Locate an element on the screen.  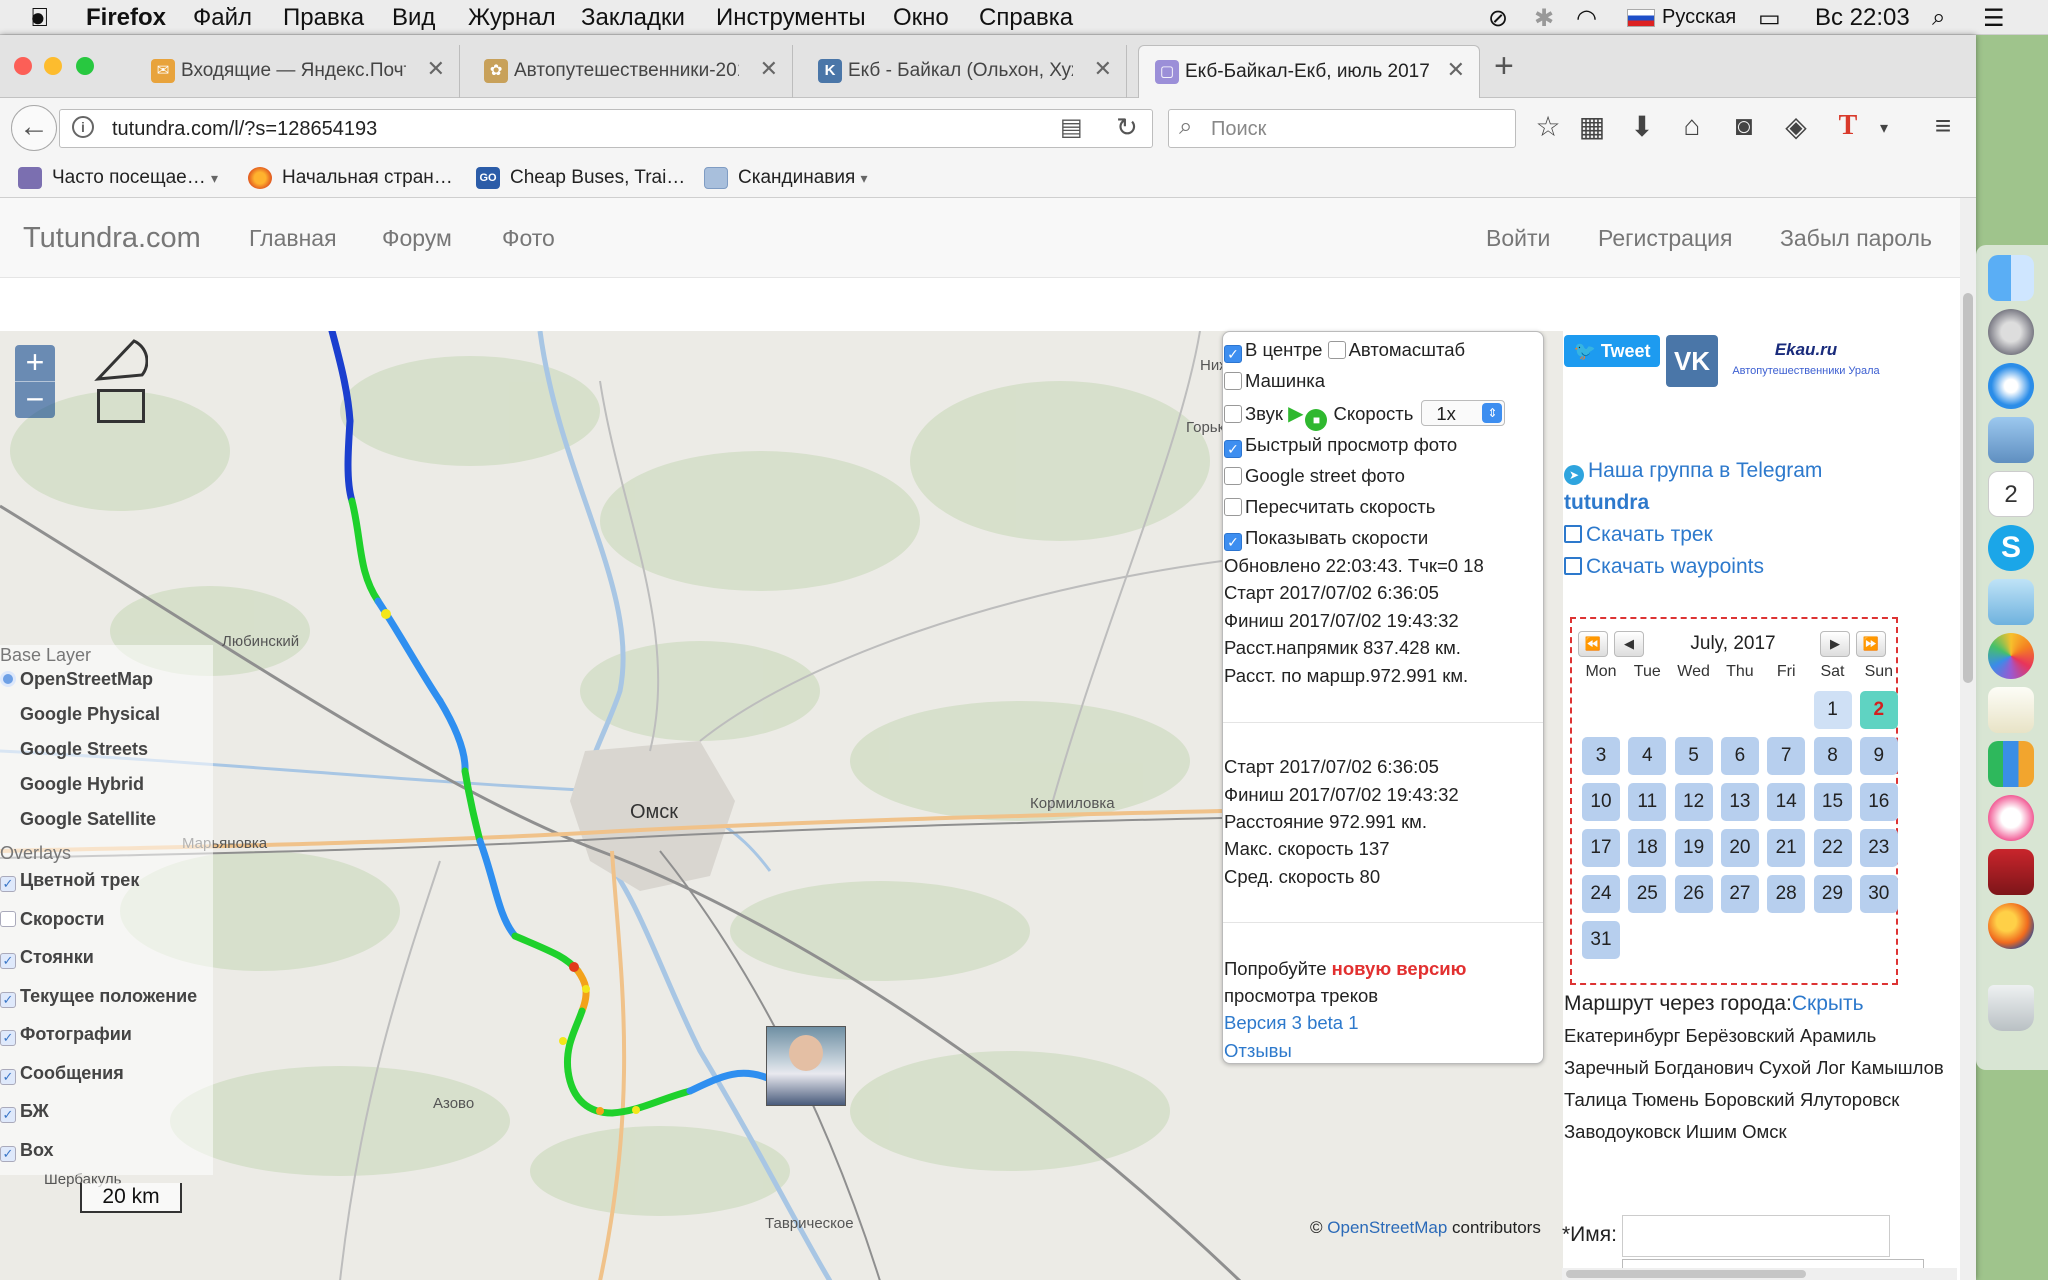
next-year-button: ⏩ is located at coordinates (1871, 644).